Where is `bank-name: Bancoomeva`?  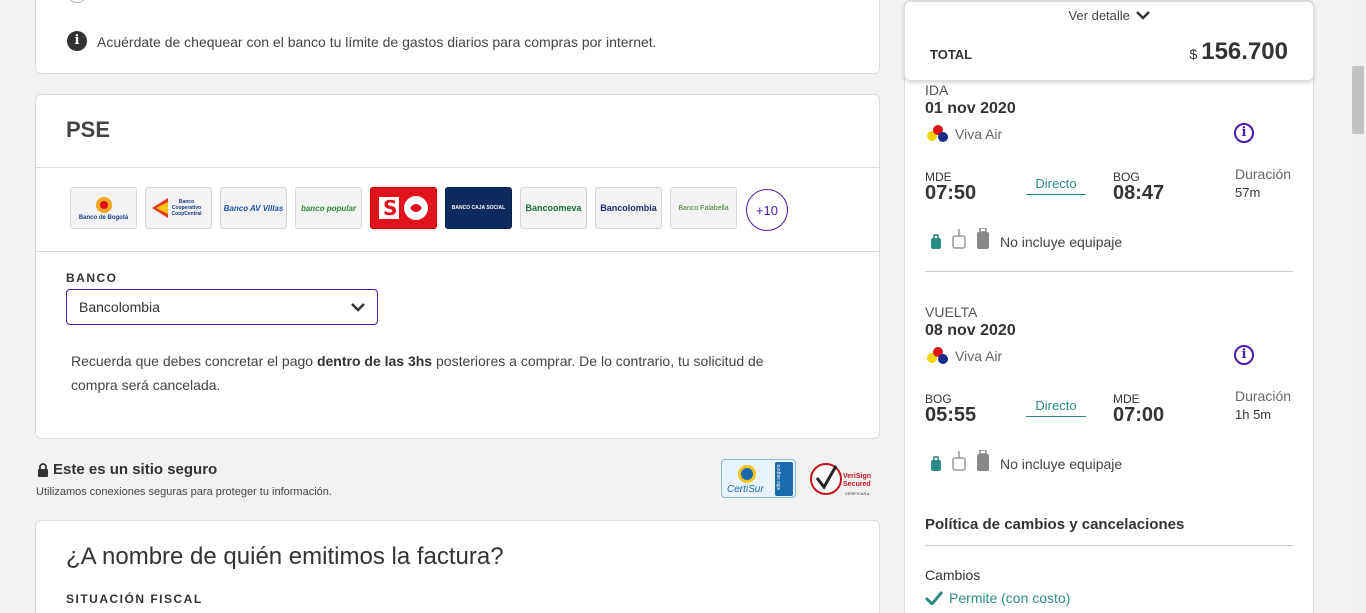 bank-name: Bancoomeva is located at coordinates (553, 208).